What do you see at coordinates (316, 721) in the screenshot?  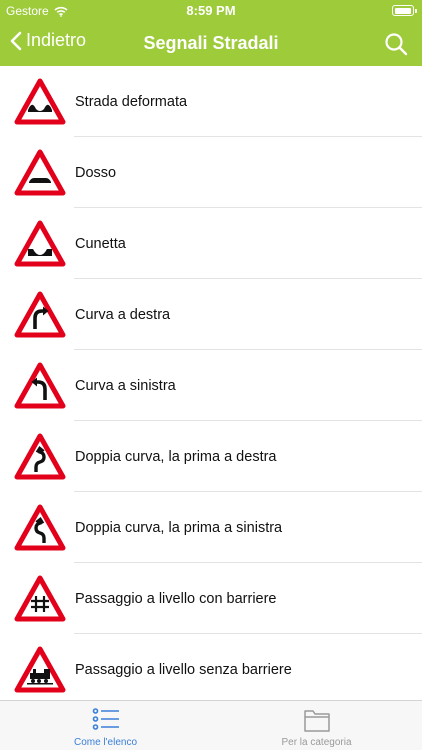 I see `folder-icon` at bounding box center [316, 721].